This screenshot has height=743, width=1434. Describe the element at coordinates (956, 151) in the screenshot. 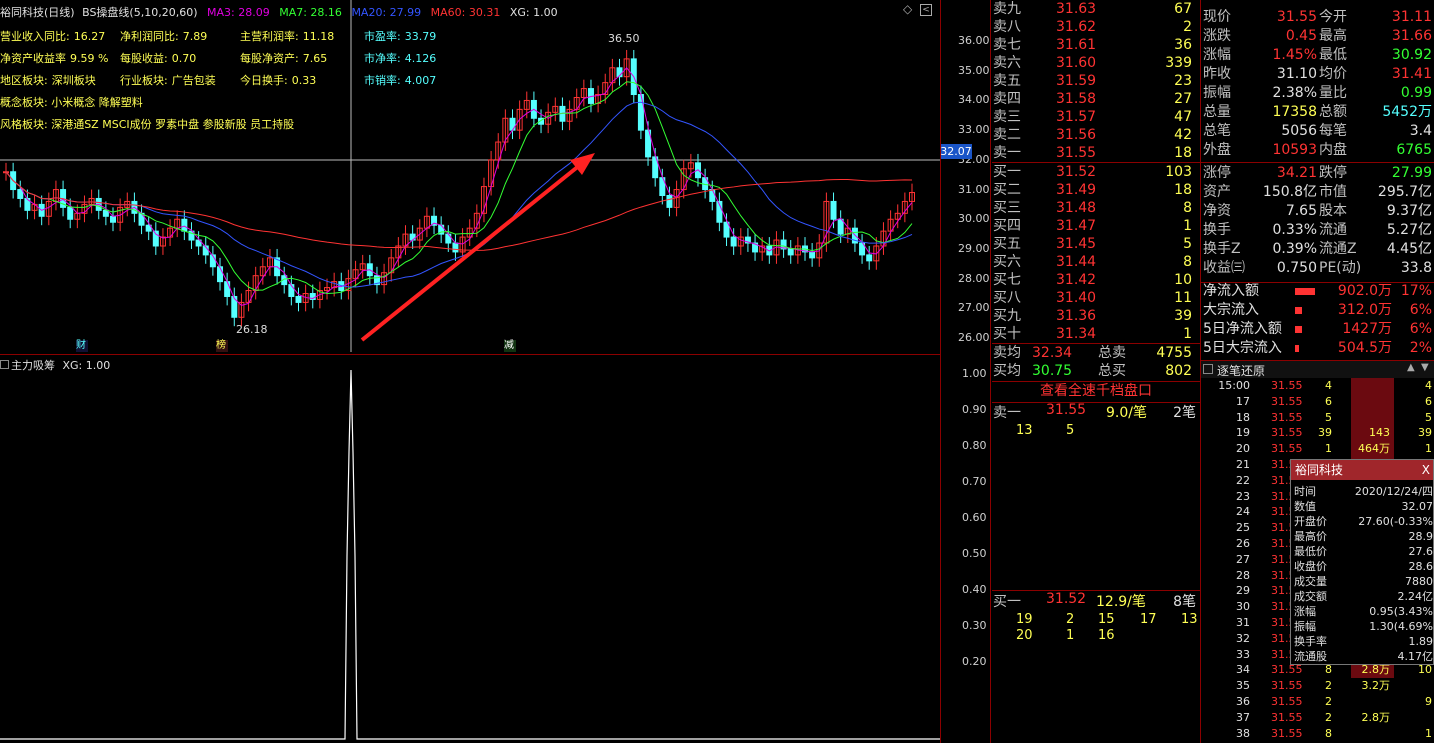

I see `current-price-tag: 32.07` at that location.